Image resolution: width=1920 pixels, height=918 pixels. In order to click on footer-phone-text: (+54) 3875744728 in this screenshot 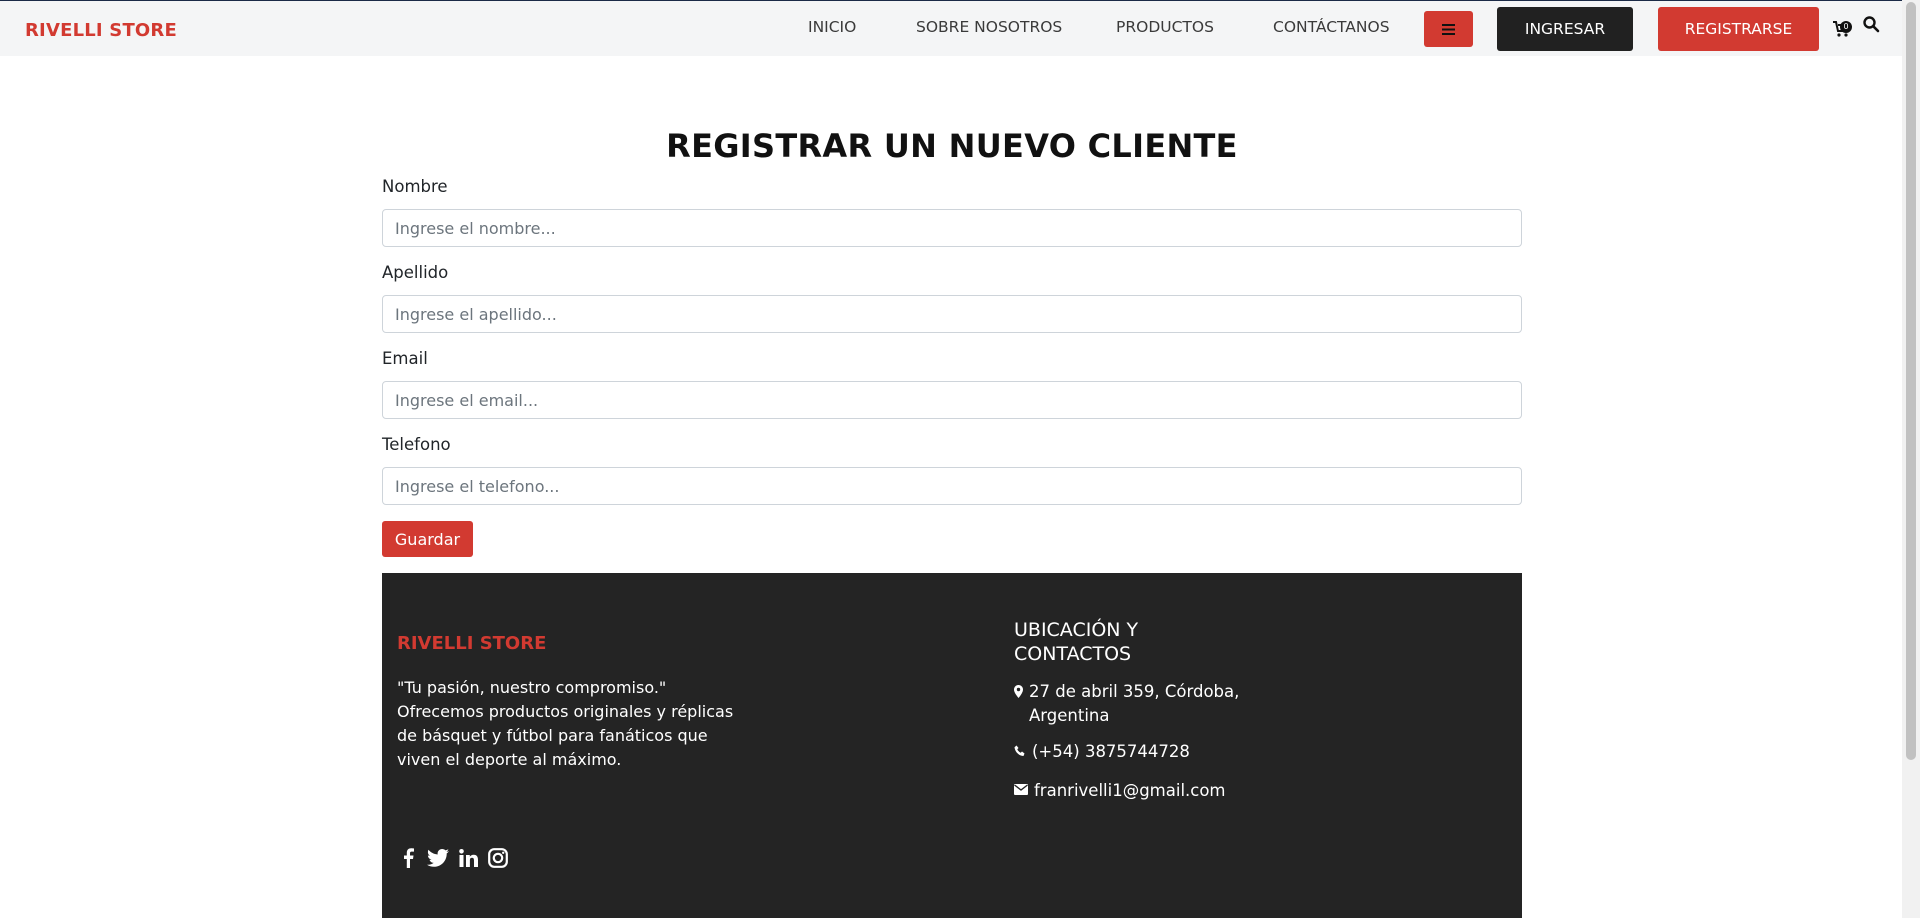, I will do `click(1111, 751)`.